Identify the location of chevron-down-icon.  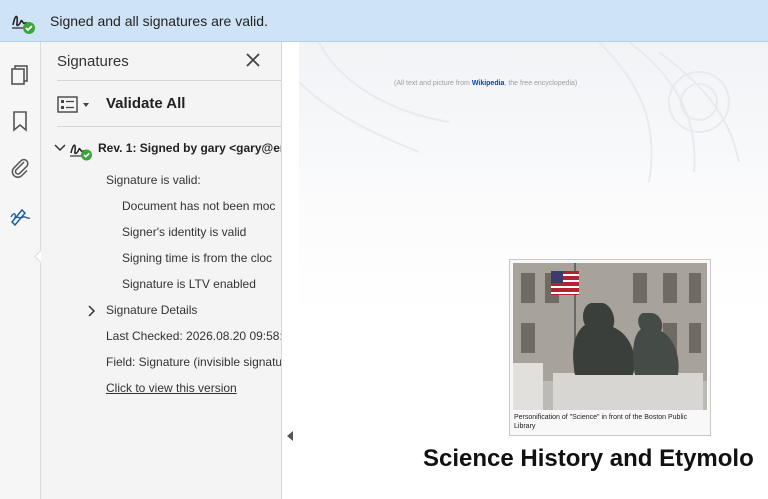
(60, 148).